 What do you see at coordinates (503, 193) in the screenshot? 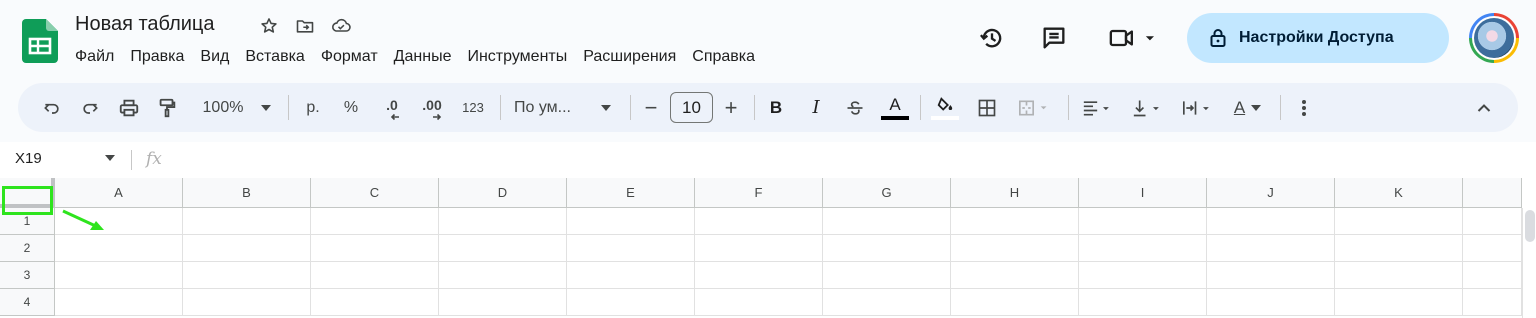
I see `column-header-d: D` at bounding box center [503, 193].